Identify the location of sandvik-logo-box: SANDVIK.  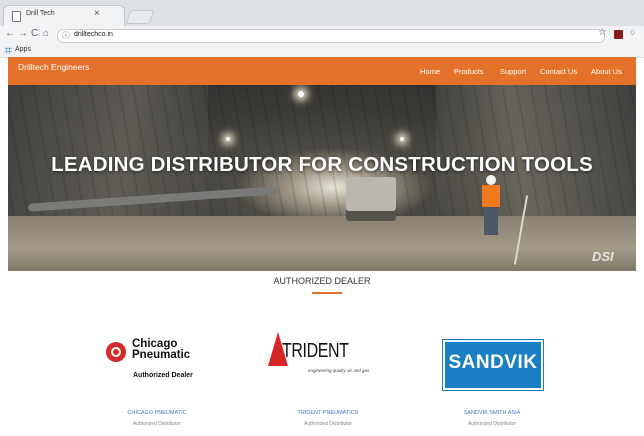
(493, 365).